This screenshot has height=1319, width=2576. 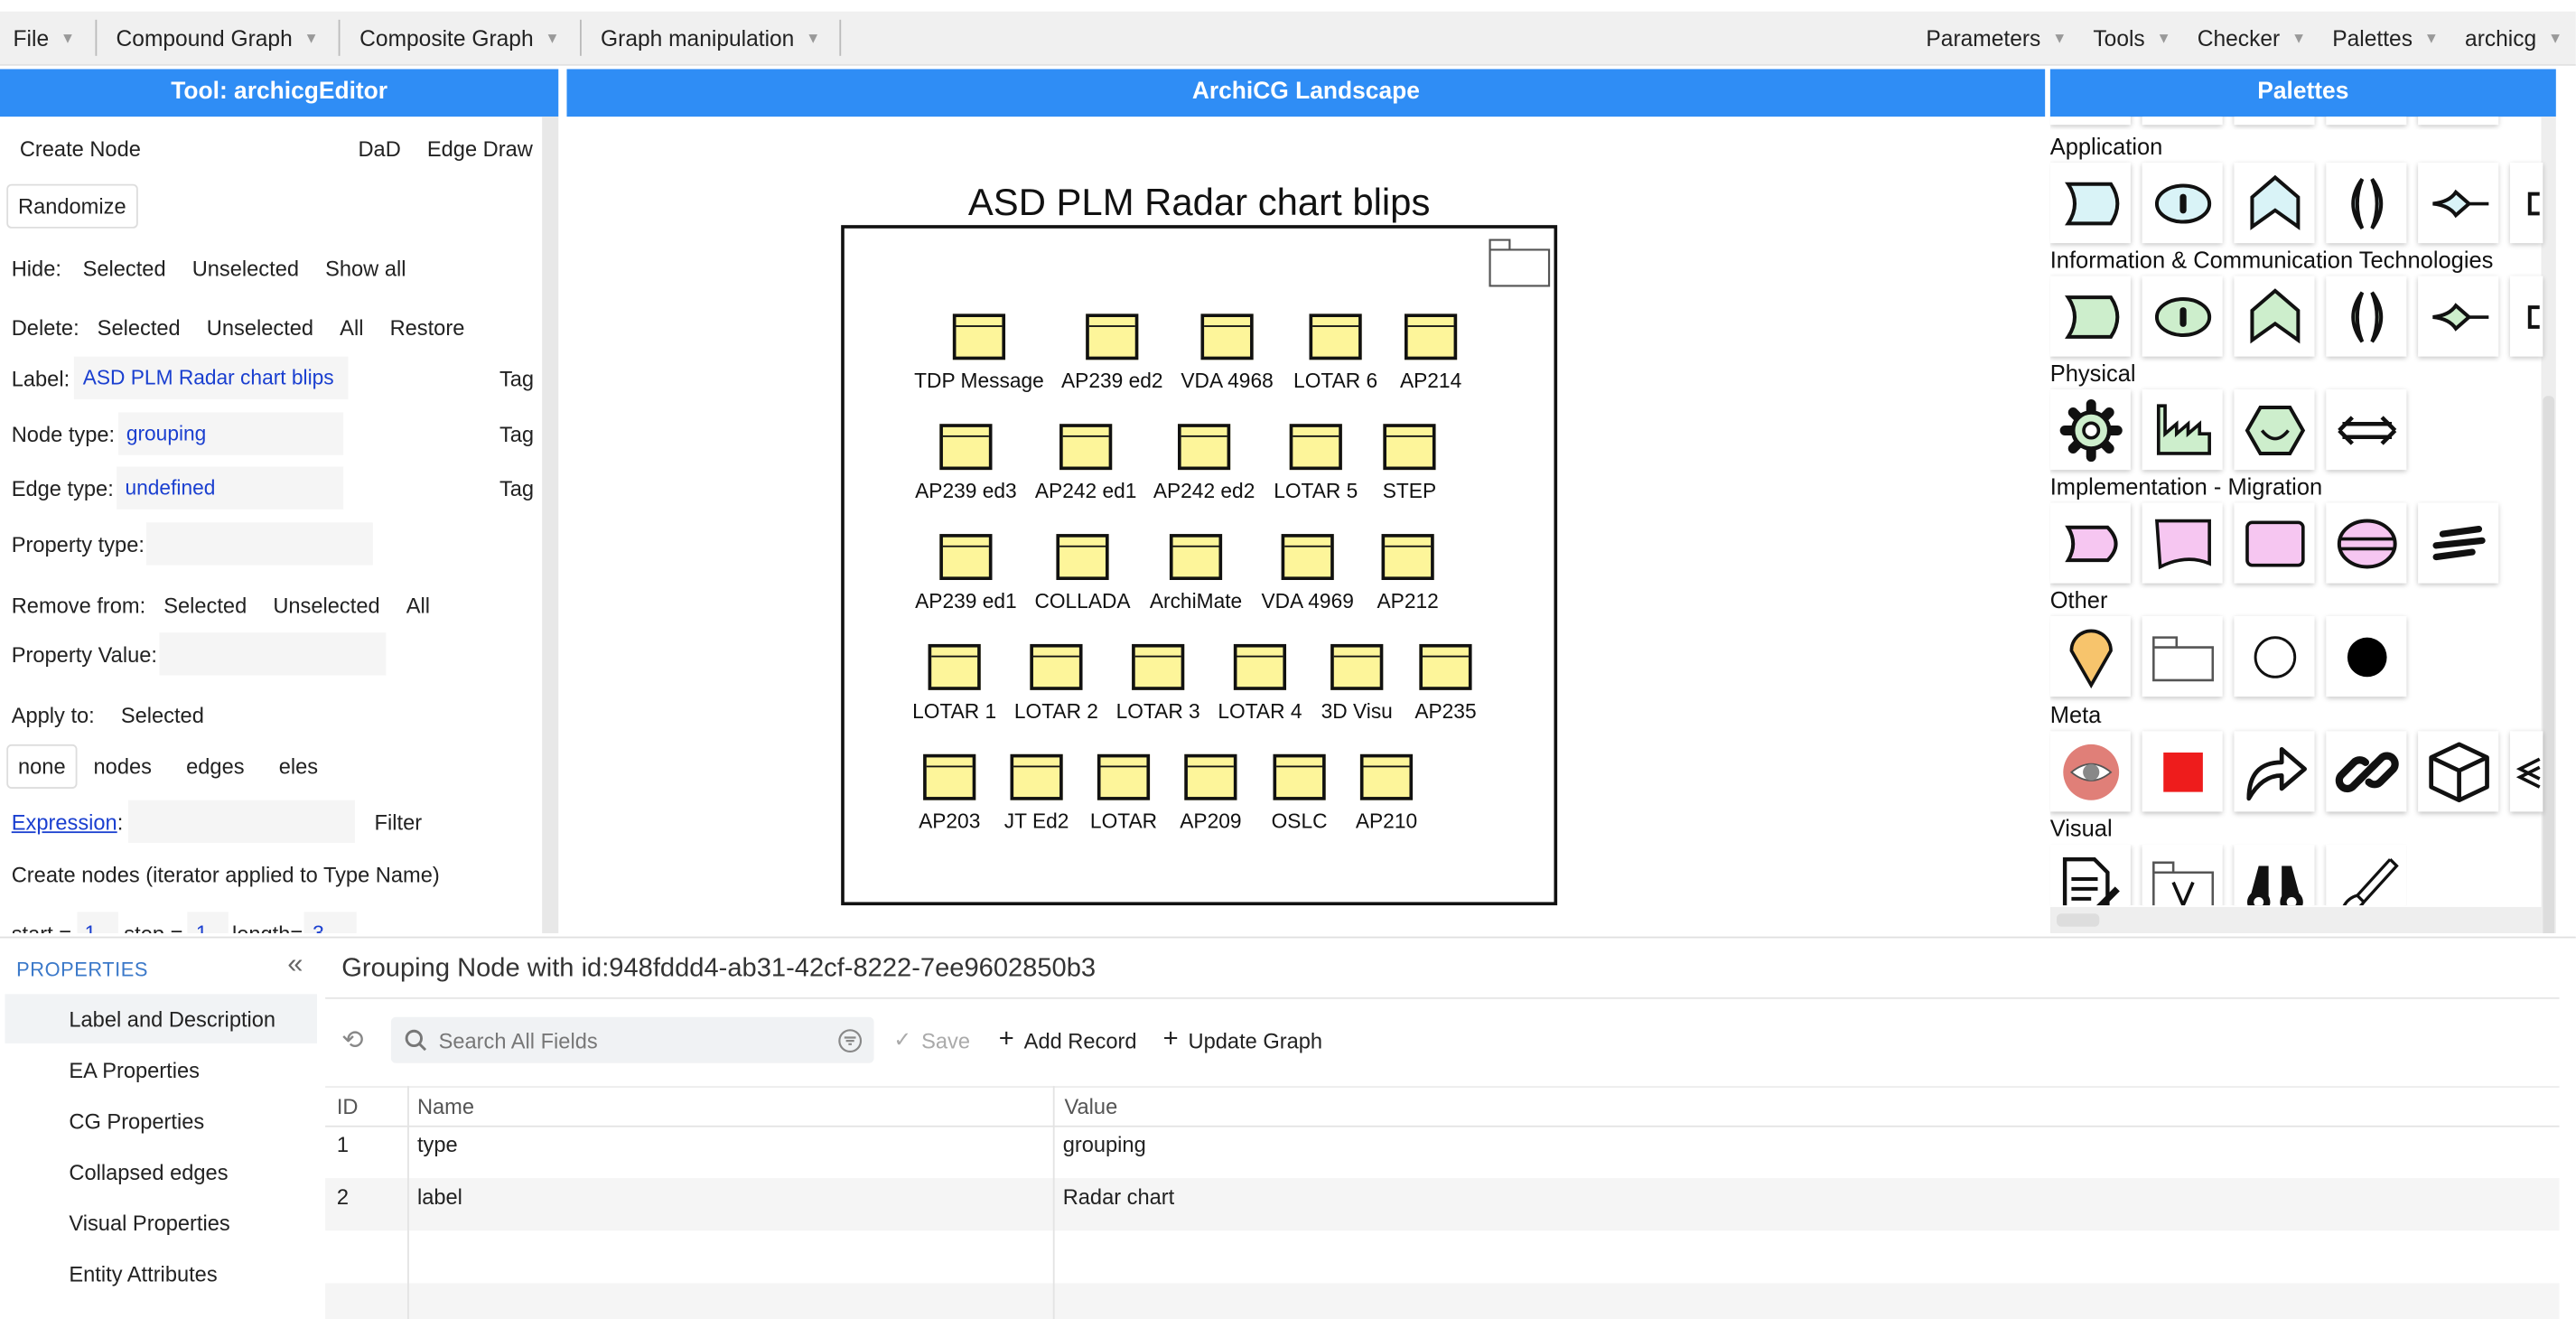 I want to click on search-field: Search All Fields, so click(x=632, y=1039).